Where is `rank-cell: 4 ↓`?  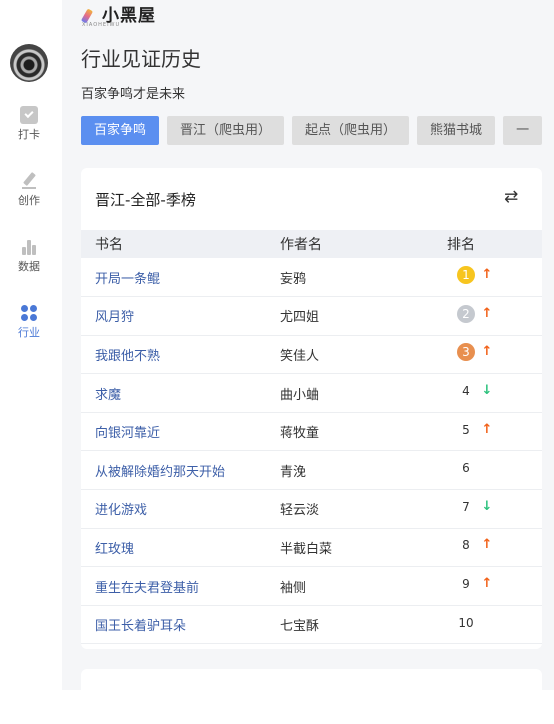
rank-cell: 4 ↓ is located at coordinates (494, 393).